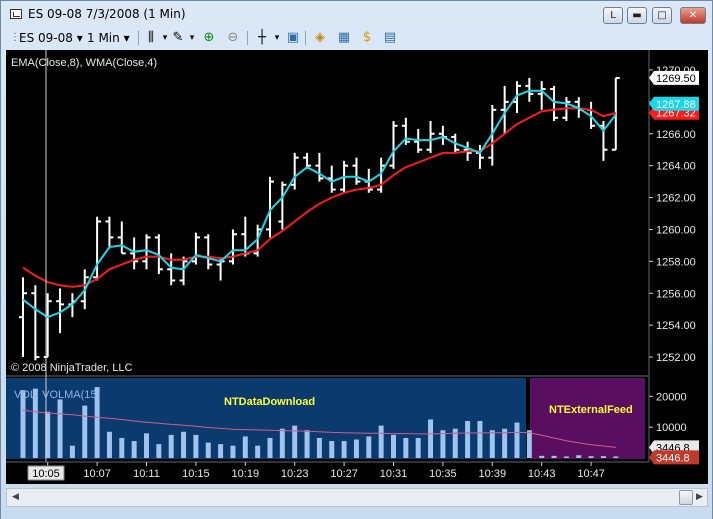  I want to click on zoom-in-icon: ⊕, so click(209, 38).